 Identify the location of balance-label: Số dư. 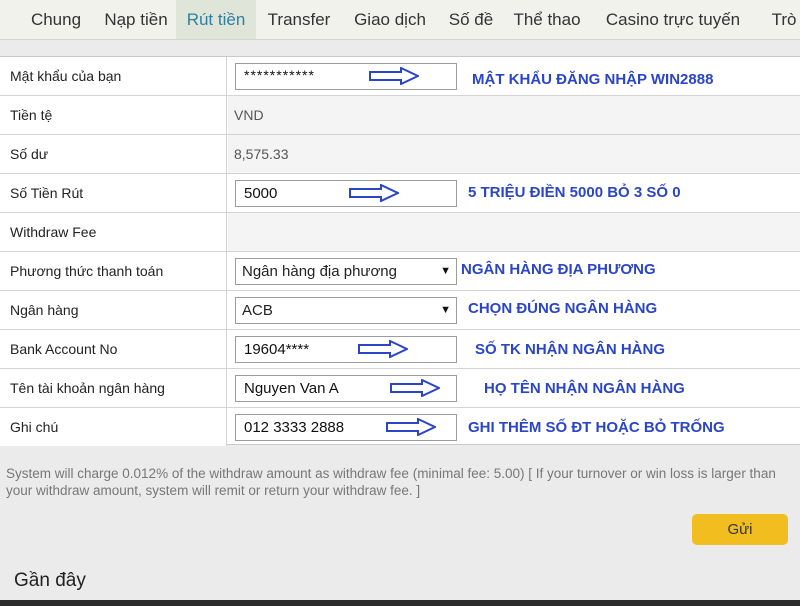
(113, 154).